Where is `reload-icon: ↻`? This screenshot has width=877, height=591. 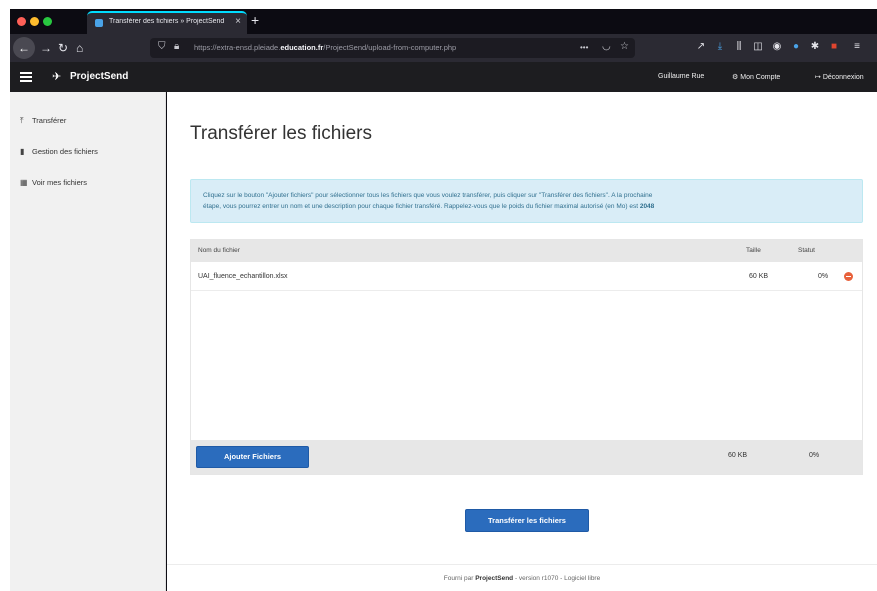 reload-icon: ↻ is located at coordinates (63, 48).